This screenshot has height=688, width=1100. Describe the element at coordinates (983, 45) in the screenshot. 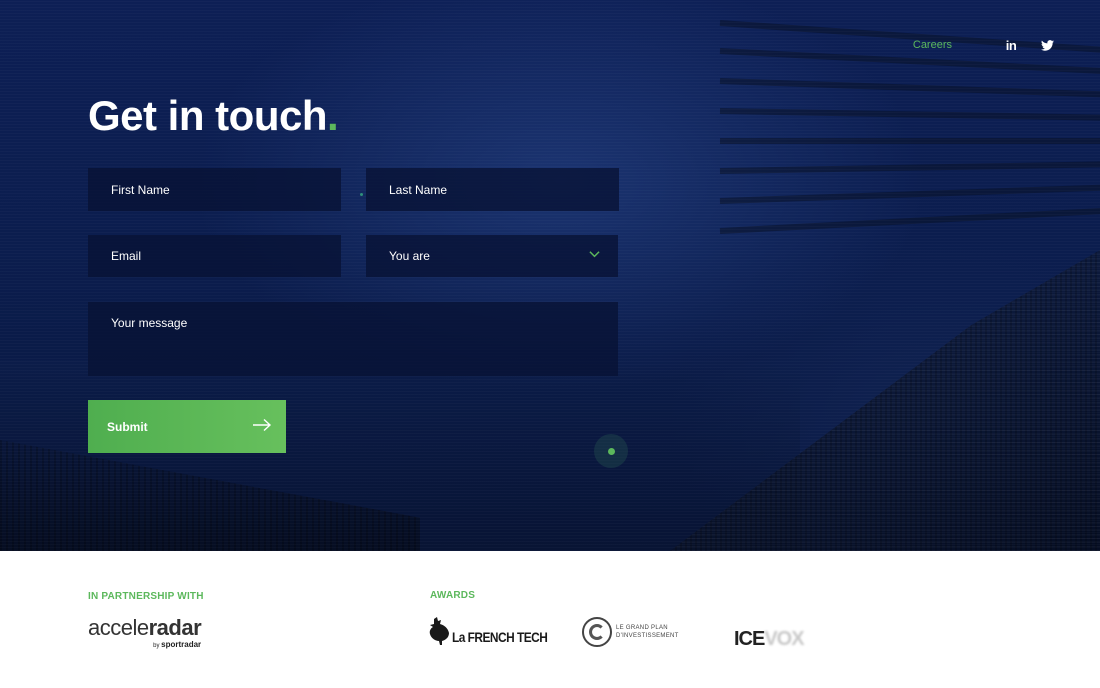

I see `top-nav: Careers in` at that location.